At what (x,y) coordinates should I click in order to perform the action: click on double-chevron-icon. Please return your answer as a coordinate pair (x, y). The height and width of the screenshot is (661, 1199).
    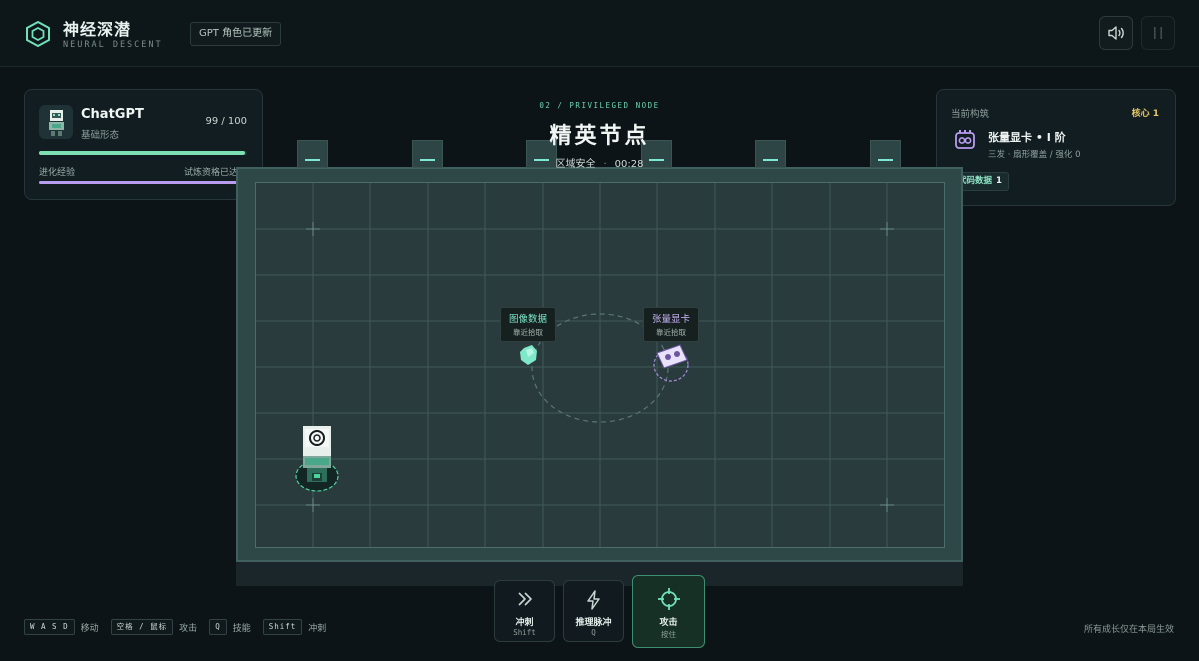
    Looking at the image, I should click on (524, 599).